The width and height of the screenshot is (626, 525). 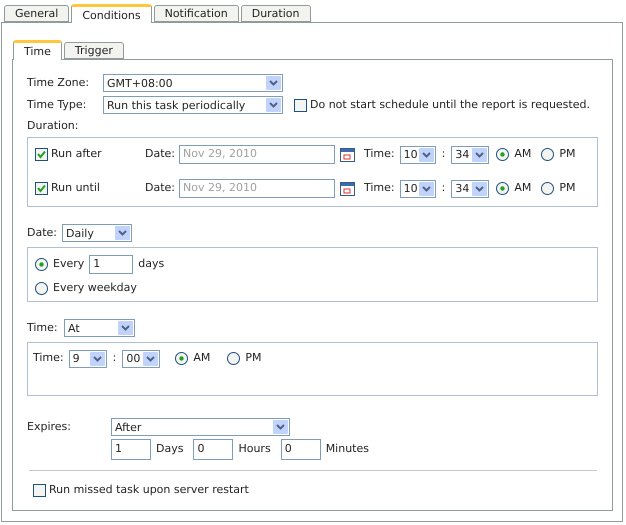 I want to click on expires-label: Expires:, so click(x=49, y=426).